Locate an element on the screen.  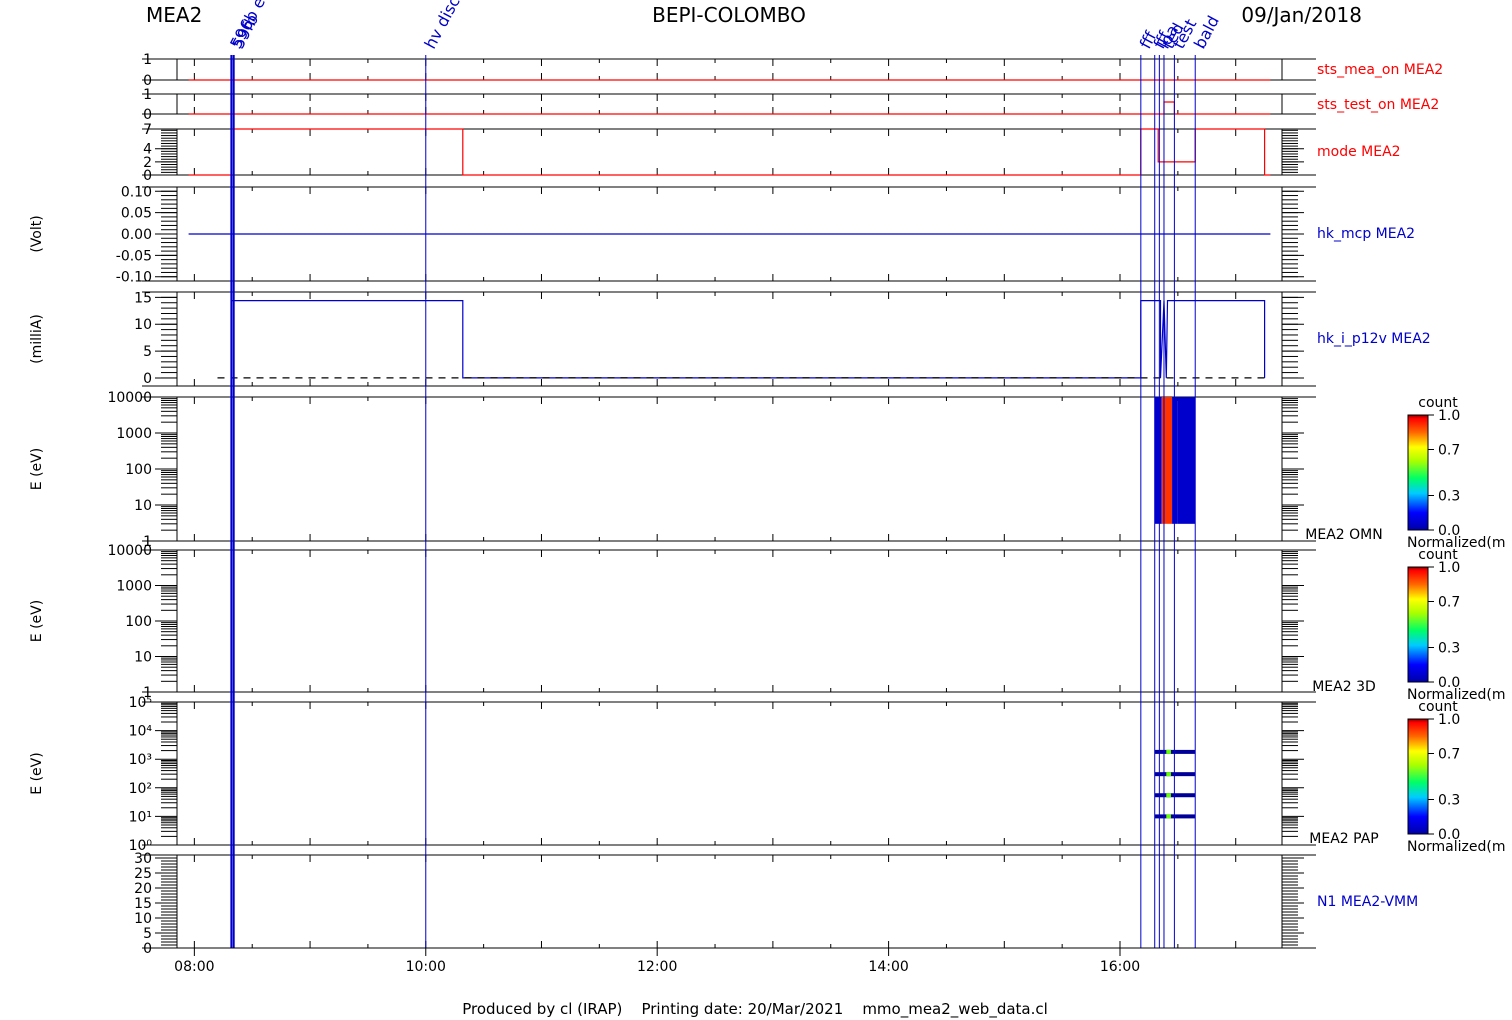
panel-0: 01sts_mea_on MEA2 is located at coordinates (792, 70).